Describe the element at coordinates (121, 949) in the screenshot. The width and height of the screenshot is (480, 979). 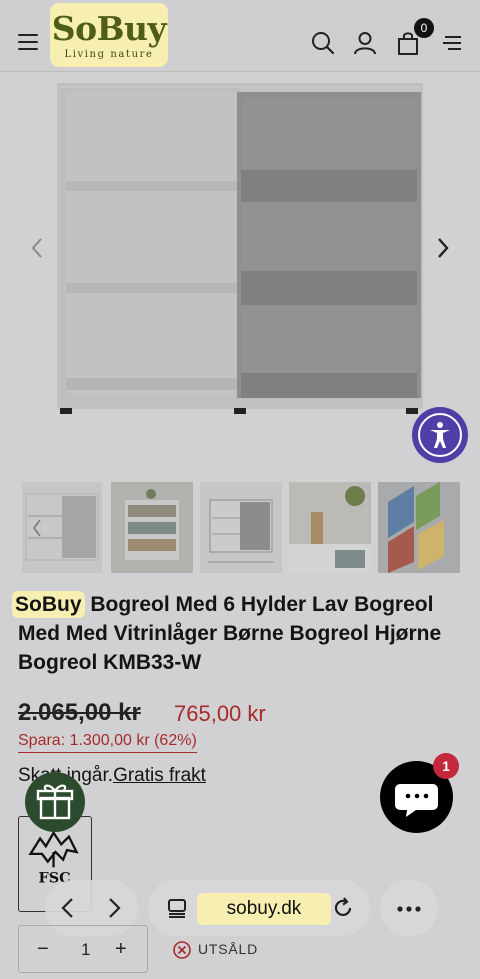
I see `quantity-increase-button: +` at that location.